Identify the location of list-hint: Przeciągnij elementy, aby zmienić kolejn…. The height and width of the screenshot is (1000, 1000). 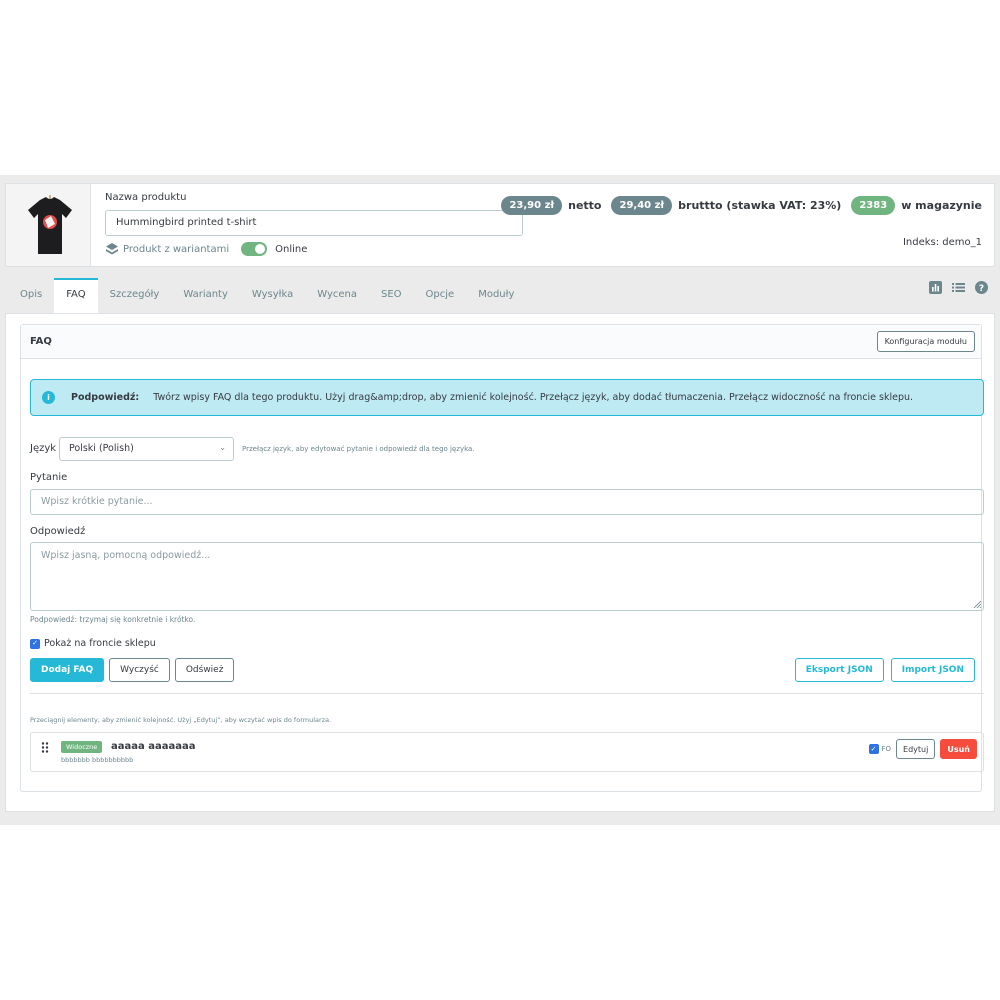
(181, 720).